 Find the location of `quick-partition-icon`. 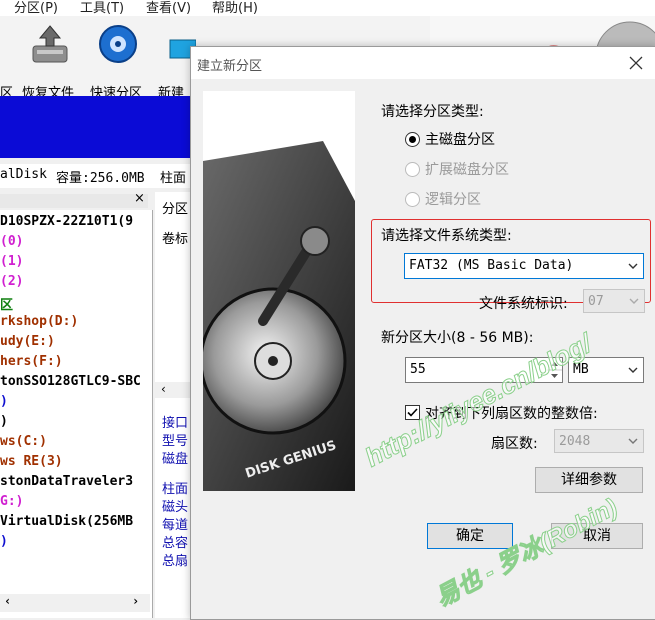

quick-partition-icon is located at coordinates (118, 44).